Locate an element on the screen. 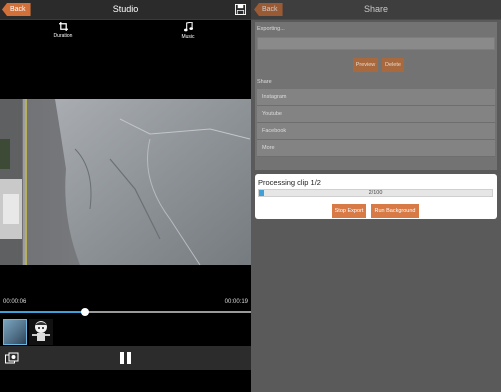 The width and height of the screenshot is (501, 392). playback-bar is located at coordinates (125, 358).